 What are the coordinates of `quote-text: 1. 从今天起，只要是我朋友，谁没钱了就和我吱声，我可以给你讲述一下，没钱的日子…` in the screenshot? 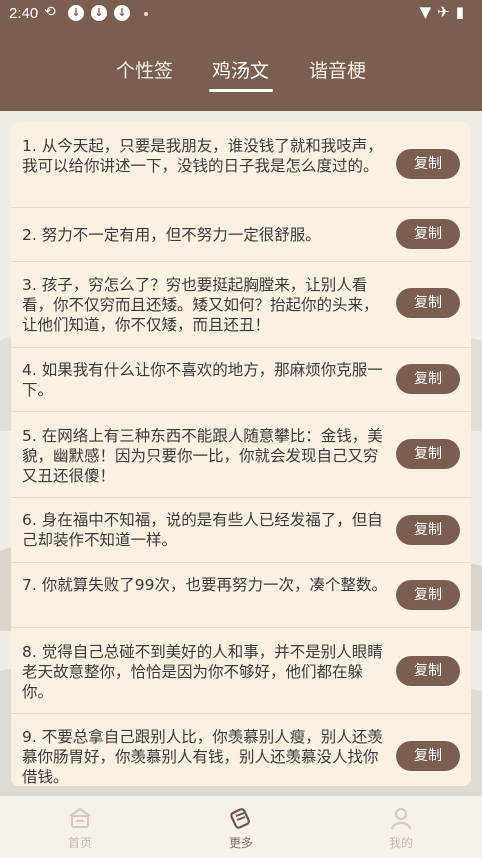 It's located at (202, 156).